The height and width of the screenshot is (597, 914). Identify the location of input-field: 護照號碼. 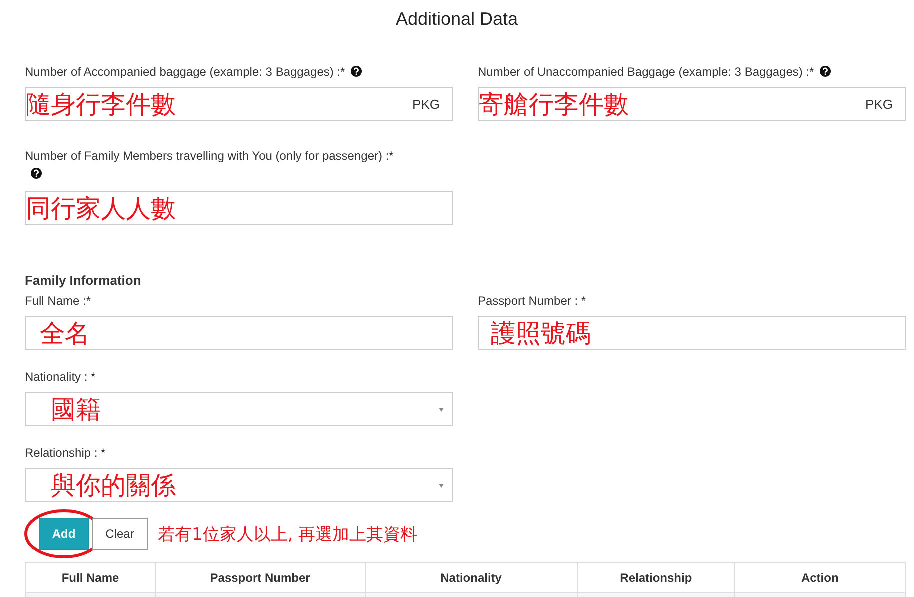
(692, 333).